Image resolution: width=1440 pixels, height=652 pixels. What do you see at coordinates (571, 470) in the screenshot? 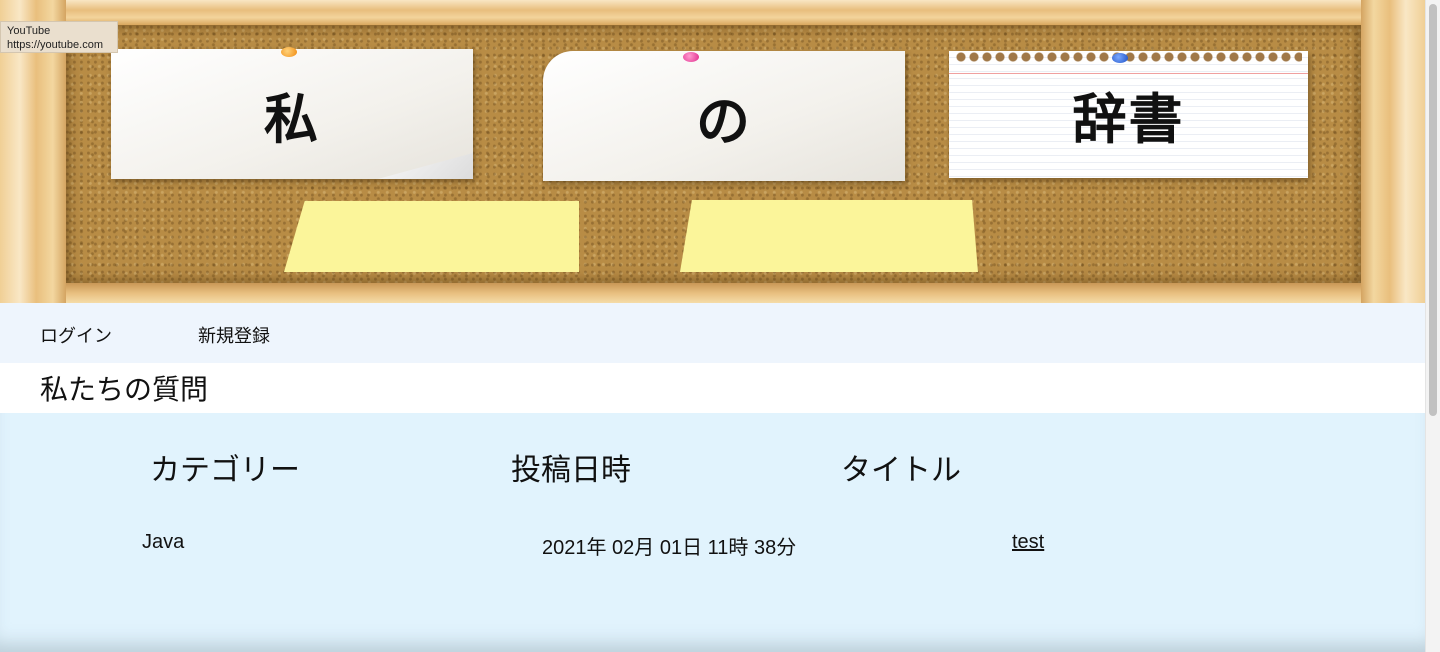
I see `column-header-posted-at: 投稿日時` at bounding box center [571, 470].